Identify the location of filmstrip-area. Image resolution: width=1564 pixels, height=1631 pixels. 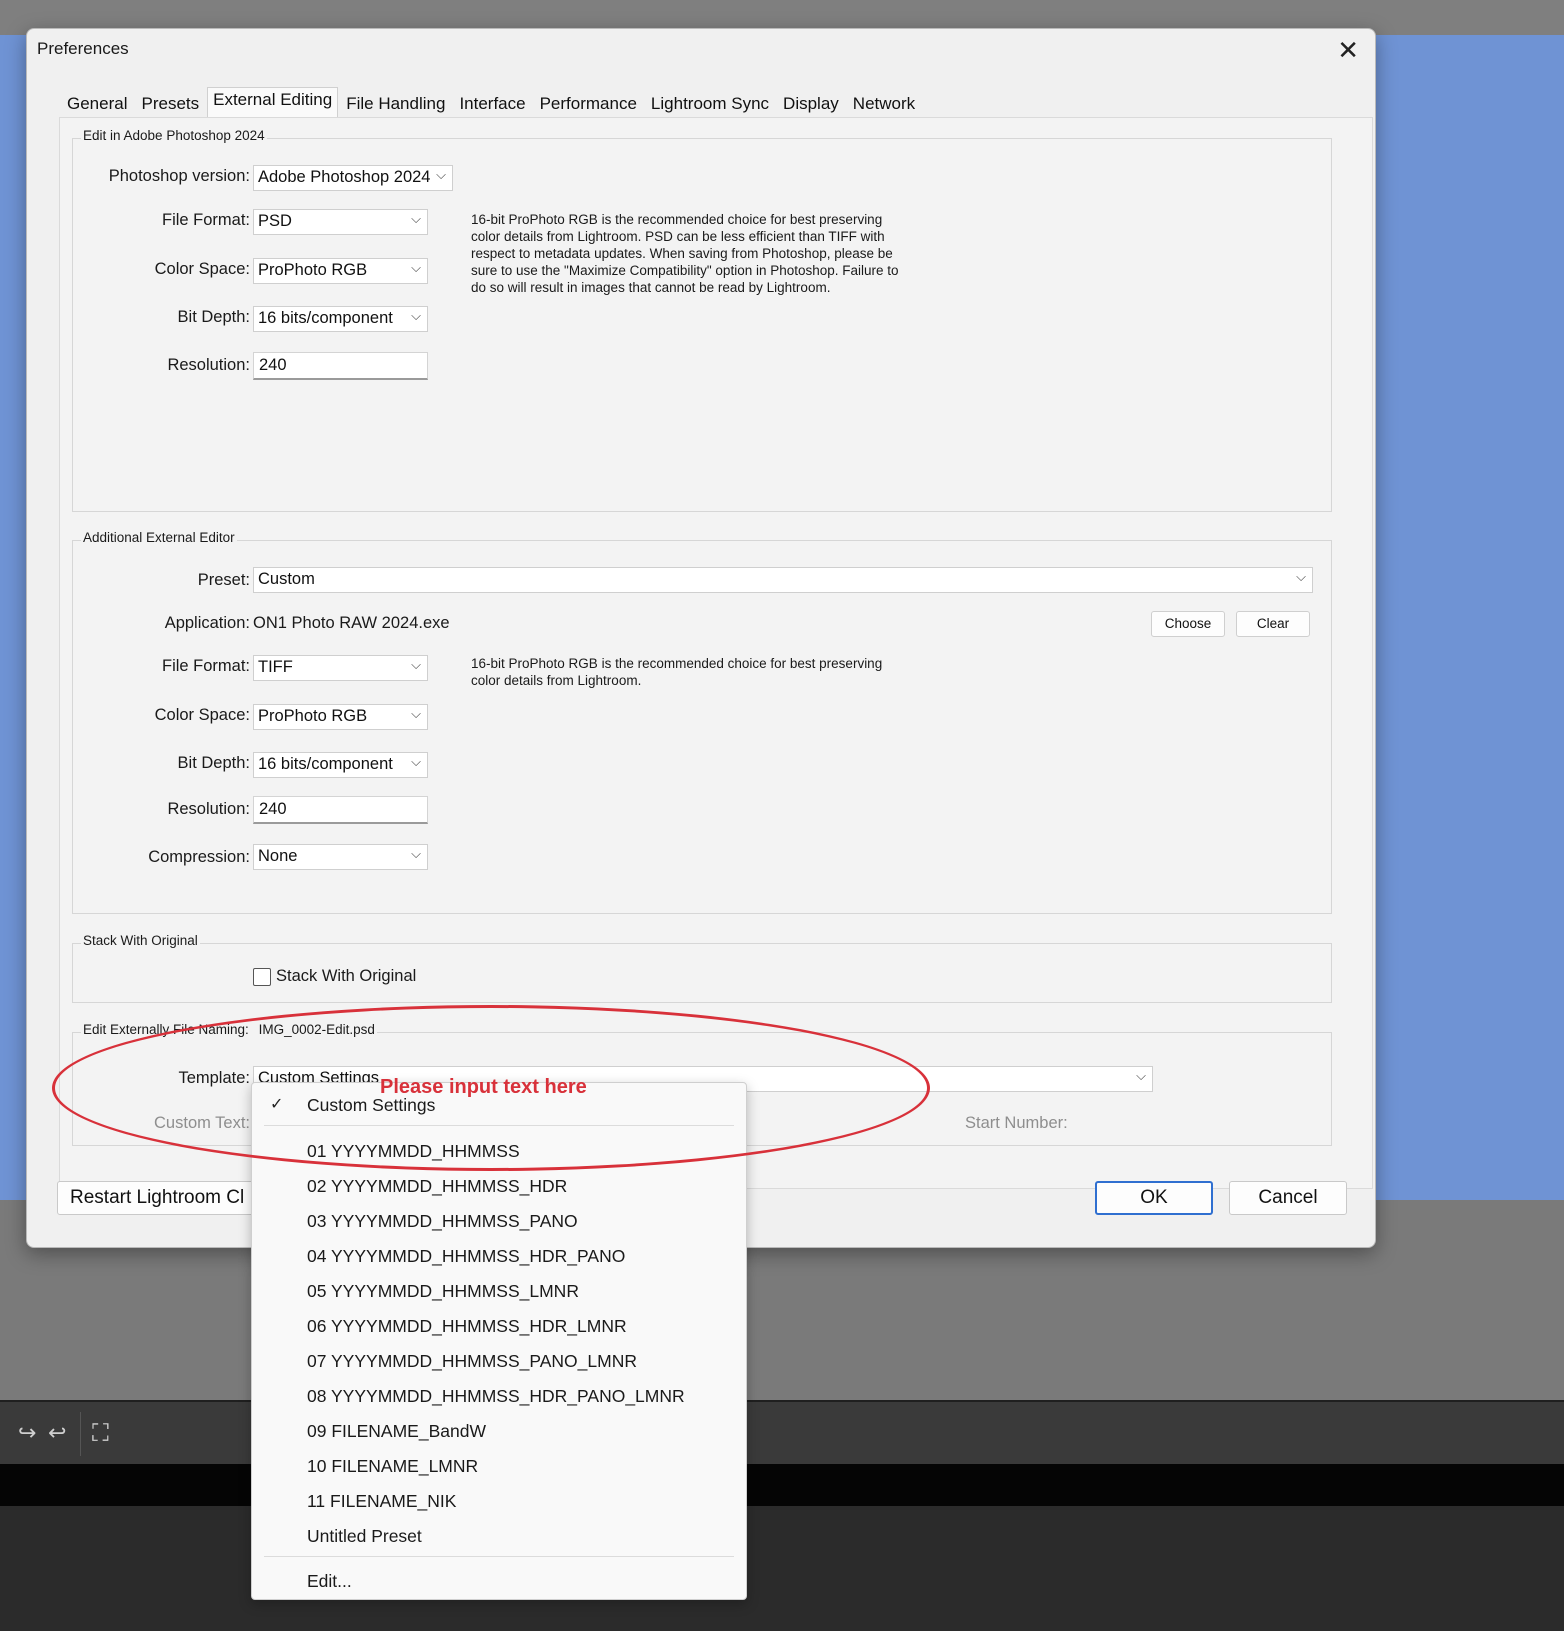
(782, 1568).